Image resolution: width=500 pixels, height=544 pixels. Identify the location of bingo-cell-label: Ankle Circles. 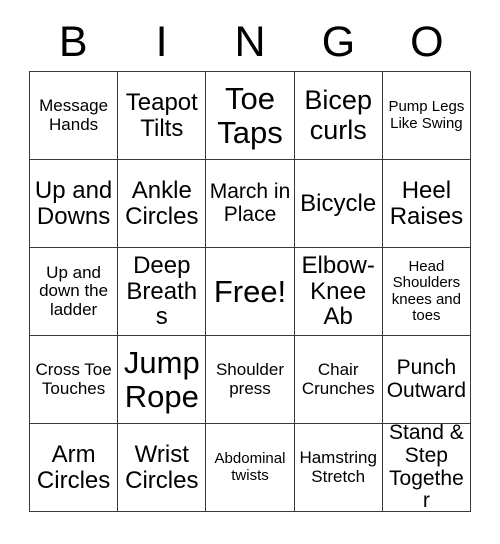
(162, 203).